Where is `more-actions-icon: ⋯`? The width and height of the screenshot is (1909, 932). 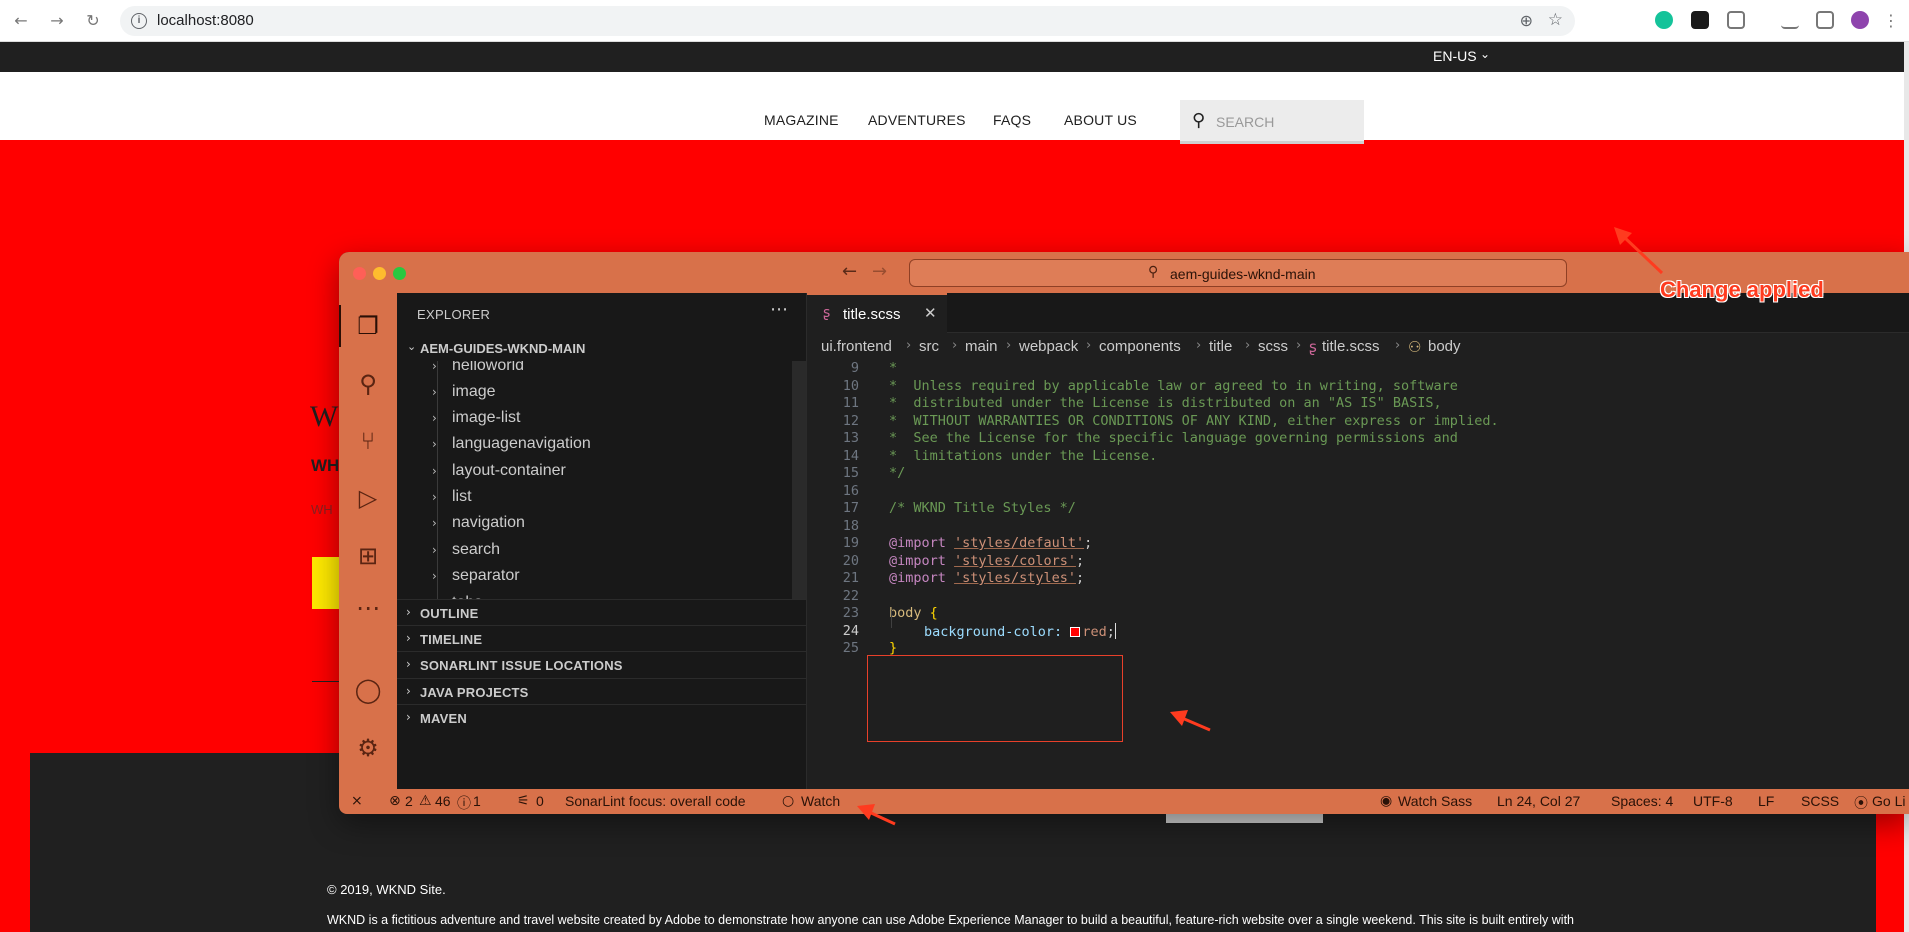 more-actions-icon: ⋯ is located at coordinates (779, 309).